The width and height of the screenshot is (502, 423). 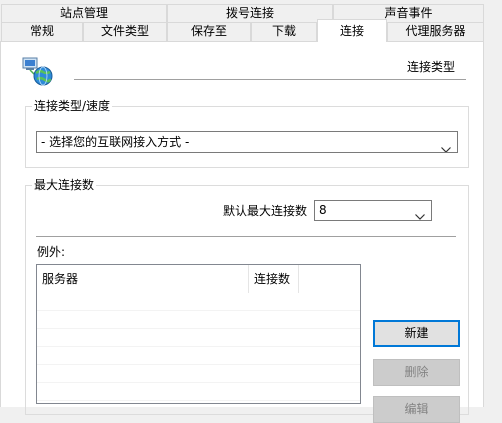 I want to click on tab-general-label: 常规, so click(x=41, y=31).